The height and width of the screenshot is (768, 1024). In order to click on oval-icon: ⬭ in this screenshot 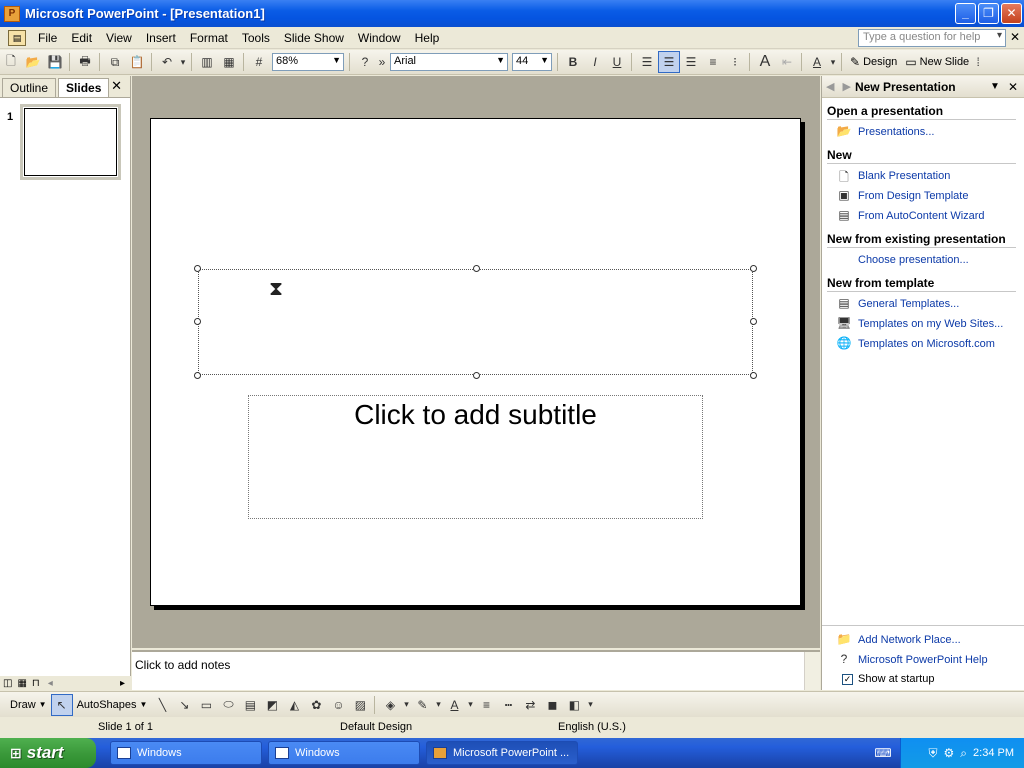, I will do `click(228, 705)`.